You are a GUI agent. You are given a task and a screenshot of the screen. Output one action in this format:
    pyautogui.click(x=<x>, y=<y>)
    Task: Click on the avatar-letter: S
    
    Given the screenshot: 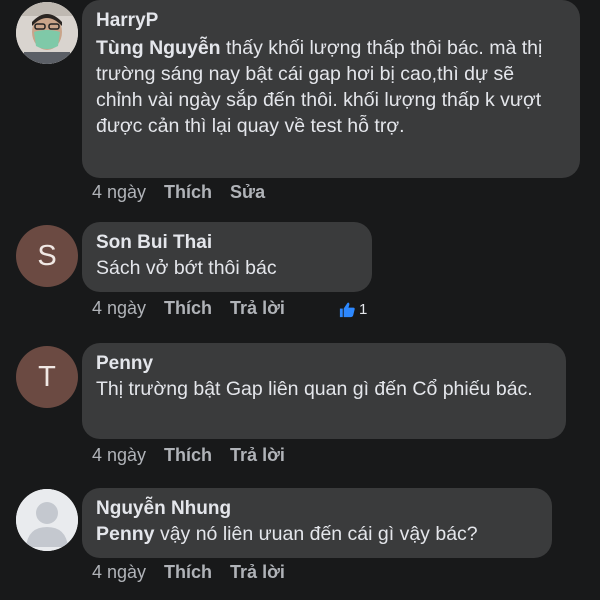 What is the action you would take?
    pyautogui.click(x=47, y=255)
    